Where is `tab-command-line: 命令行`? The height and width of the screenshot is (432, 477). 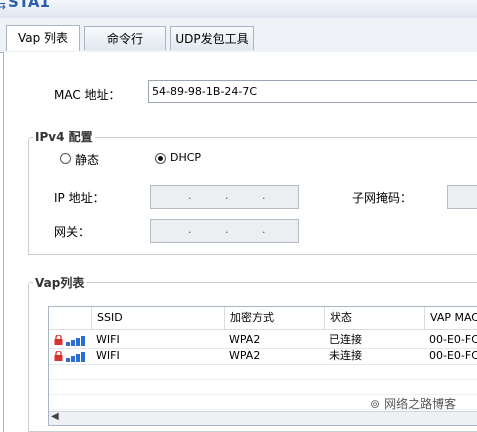 tab-command-line: 命令行 is located at coordinates (125, 38).